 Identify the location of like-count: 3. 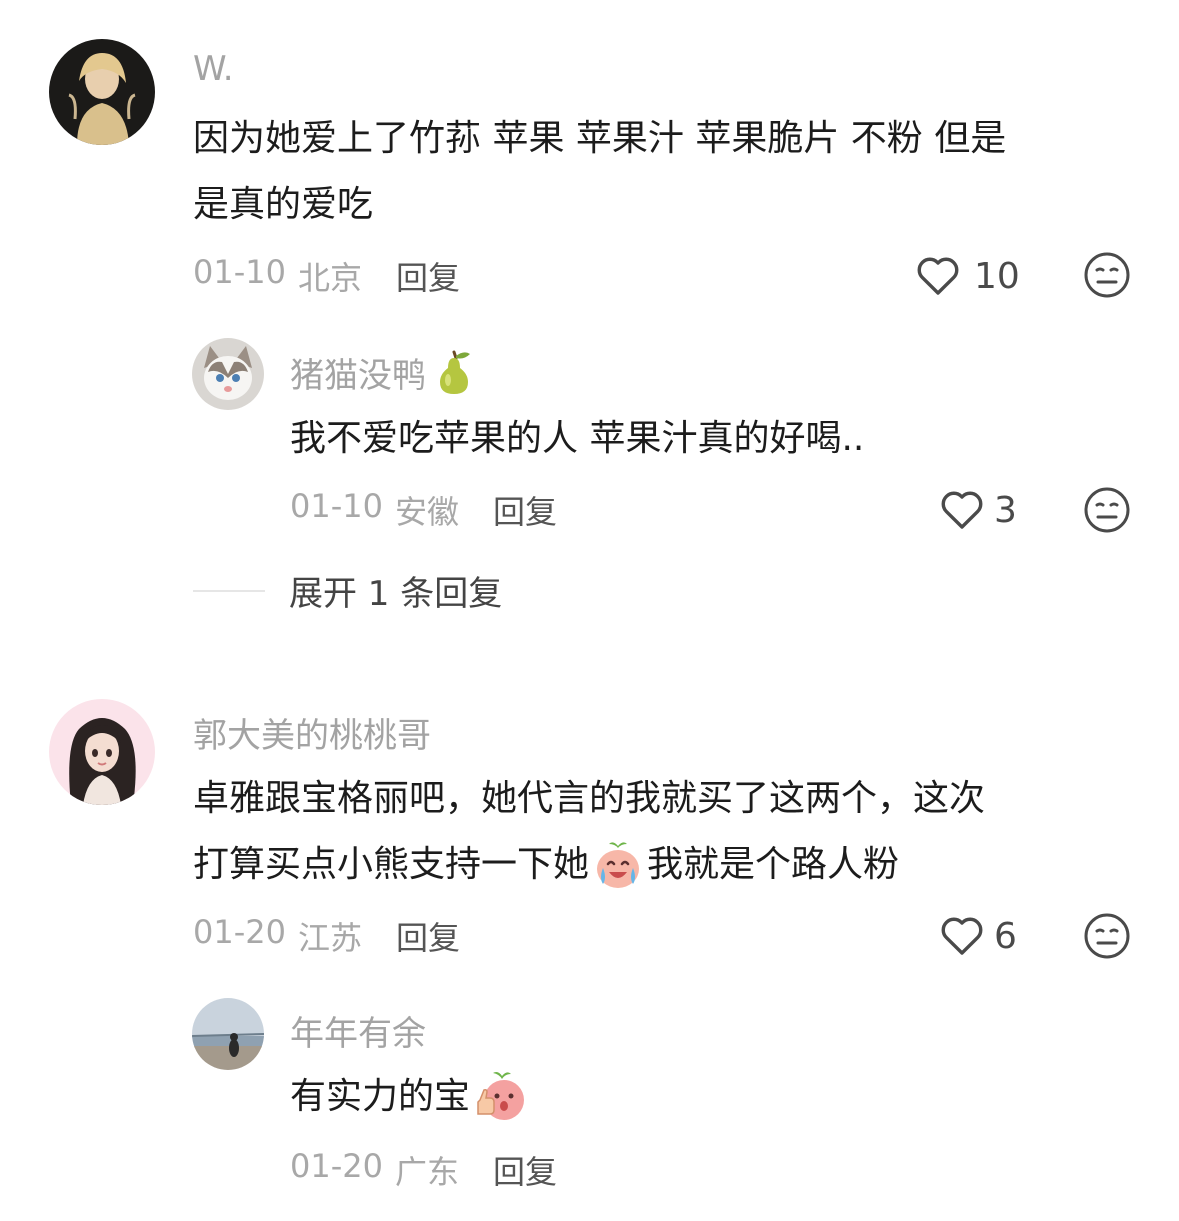
(1005, 510).